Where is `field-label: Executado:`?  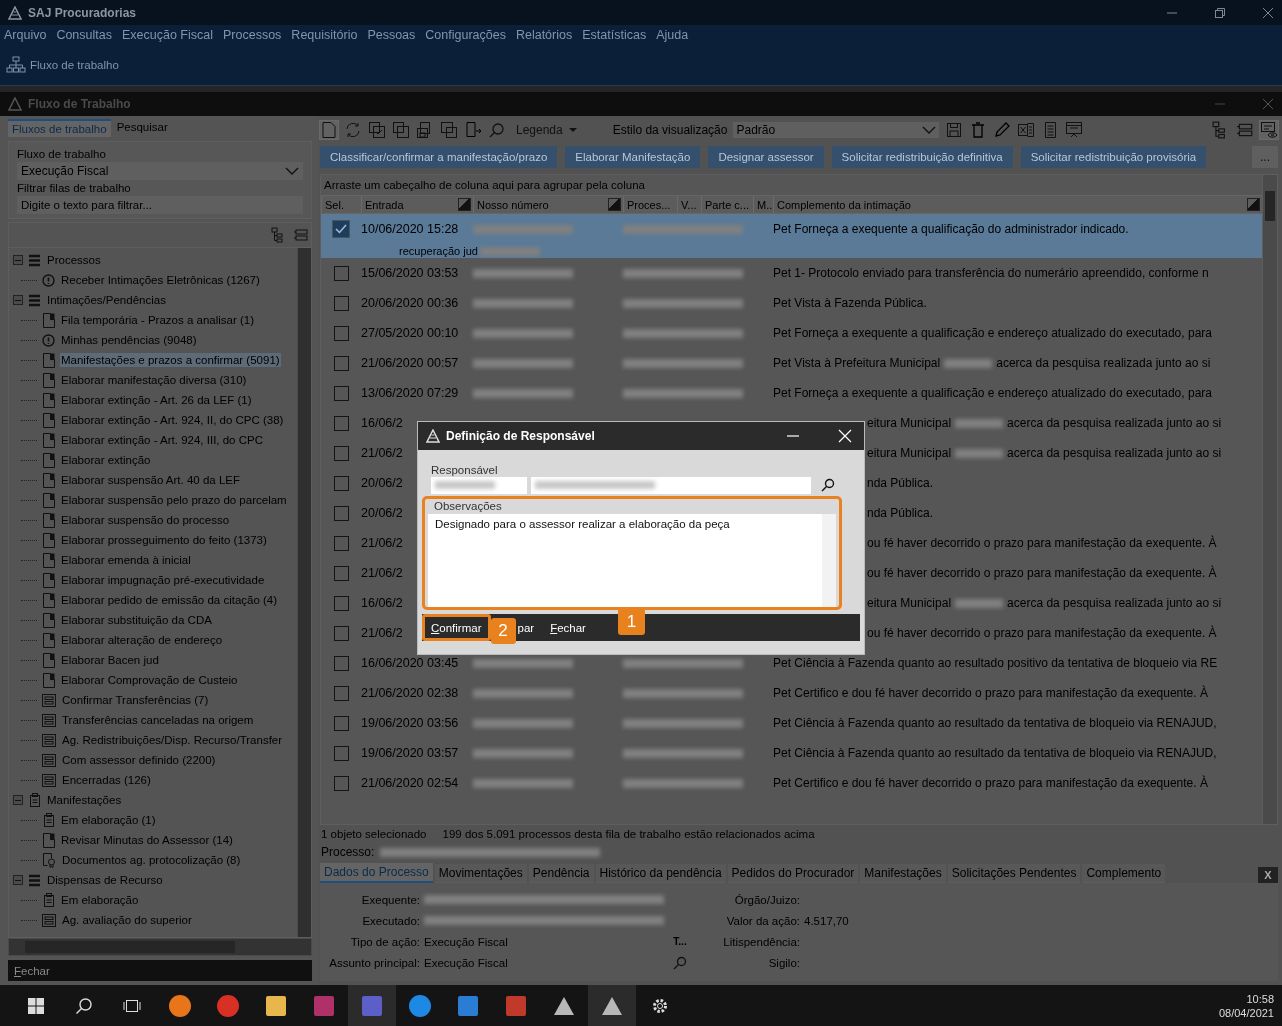
field-label: Executado: is located at coordinates (390, 920).